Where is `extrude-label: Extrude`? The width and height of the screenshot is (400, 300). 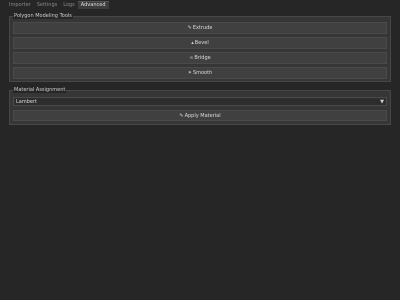 extrude-label: Extrude is located at coordinates (202, 28).